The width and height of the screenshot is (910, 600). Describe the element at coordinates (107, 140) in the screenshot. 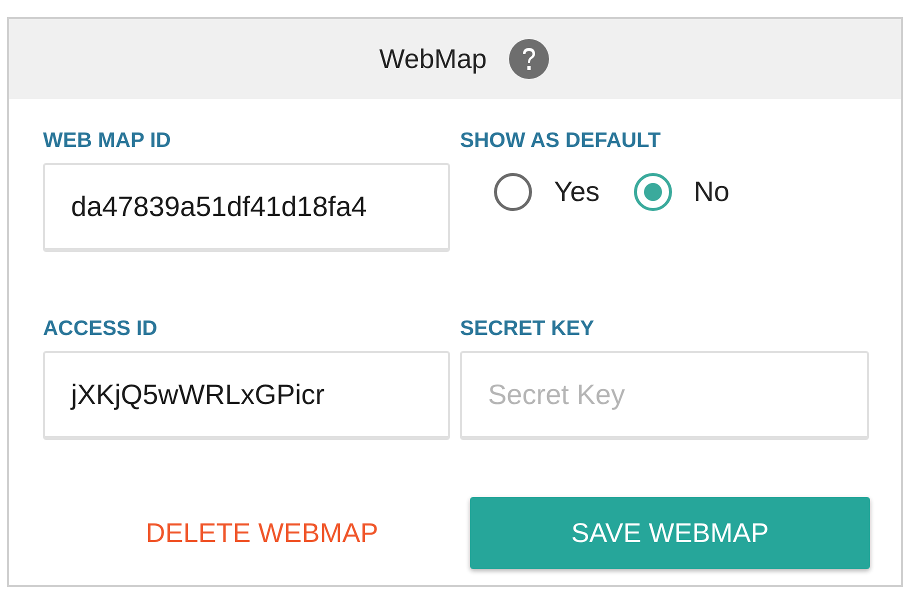

I see `field-label: WEB MAP ID` at that location.